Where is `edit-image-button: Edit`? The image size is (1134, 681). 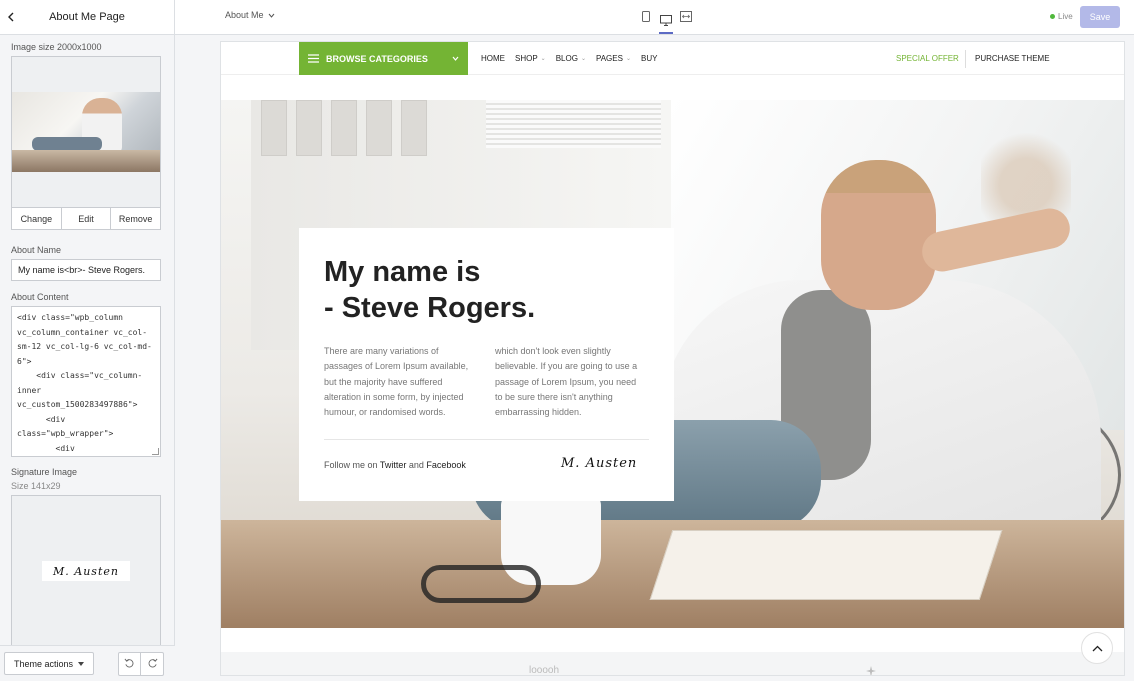
edit-image-button: Edit is located at coordinates (87, 218).